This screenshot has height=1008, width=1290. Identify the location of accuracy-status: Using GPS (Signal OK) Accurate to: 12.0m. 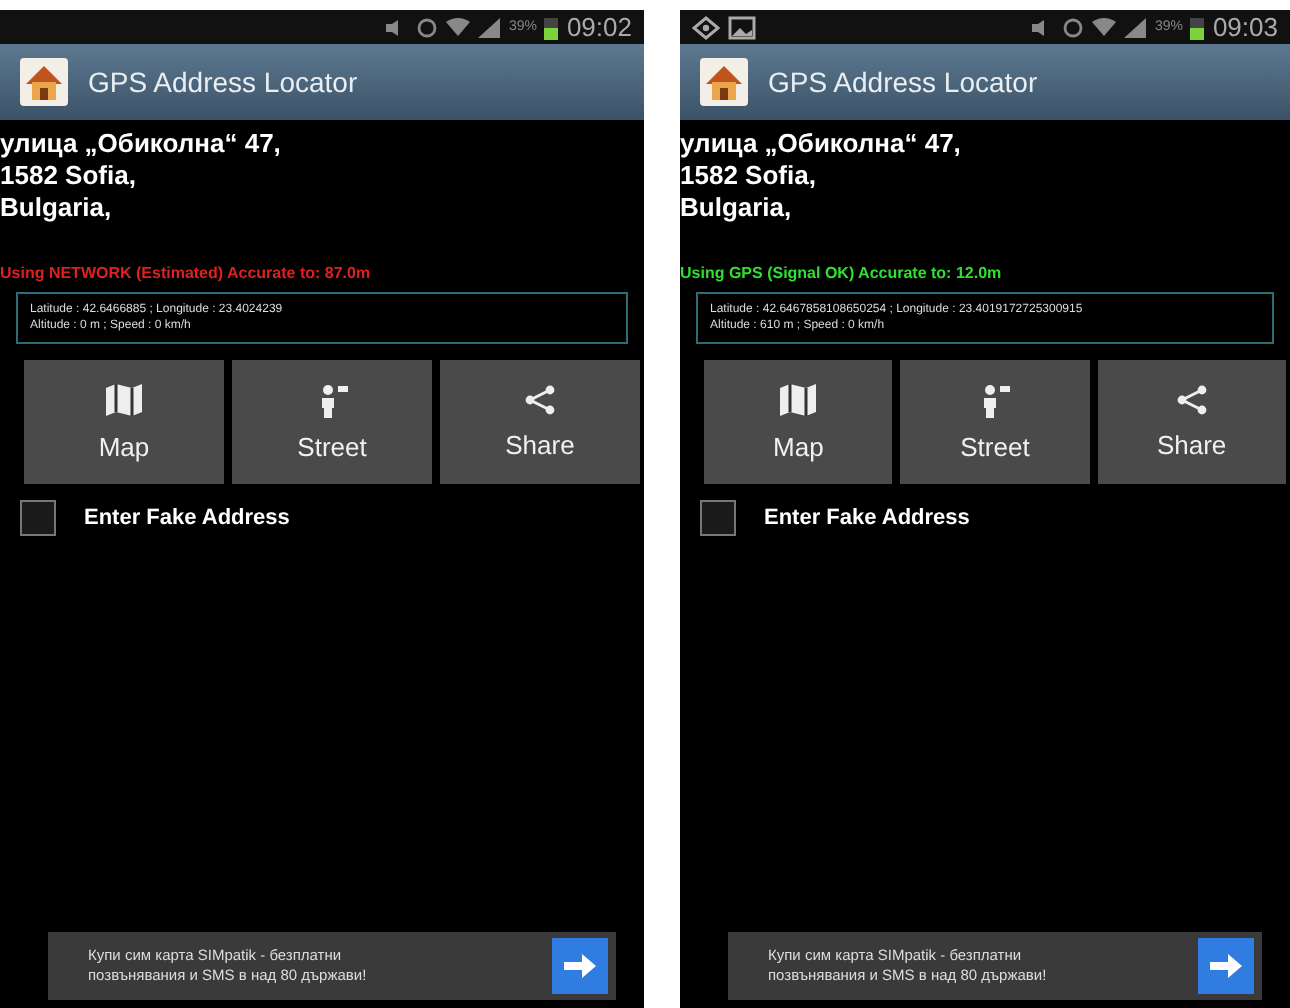
(842, 273).